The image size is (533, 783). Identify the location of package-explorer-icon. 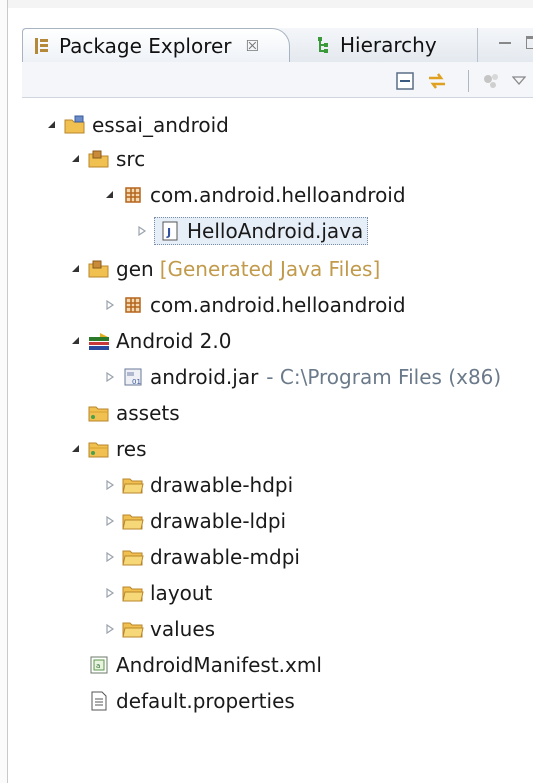
(42, 46).